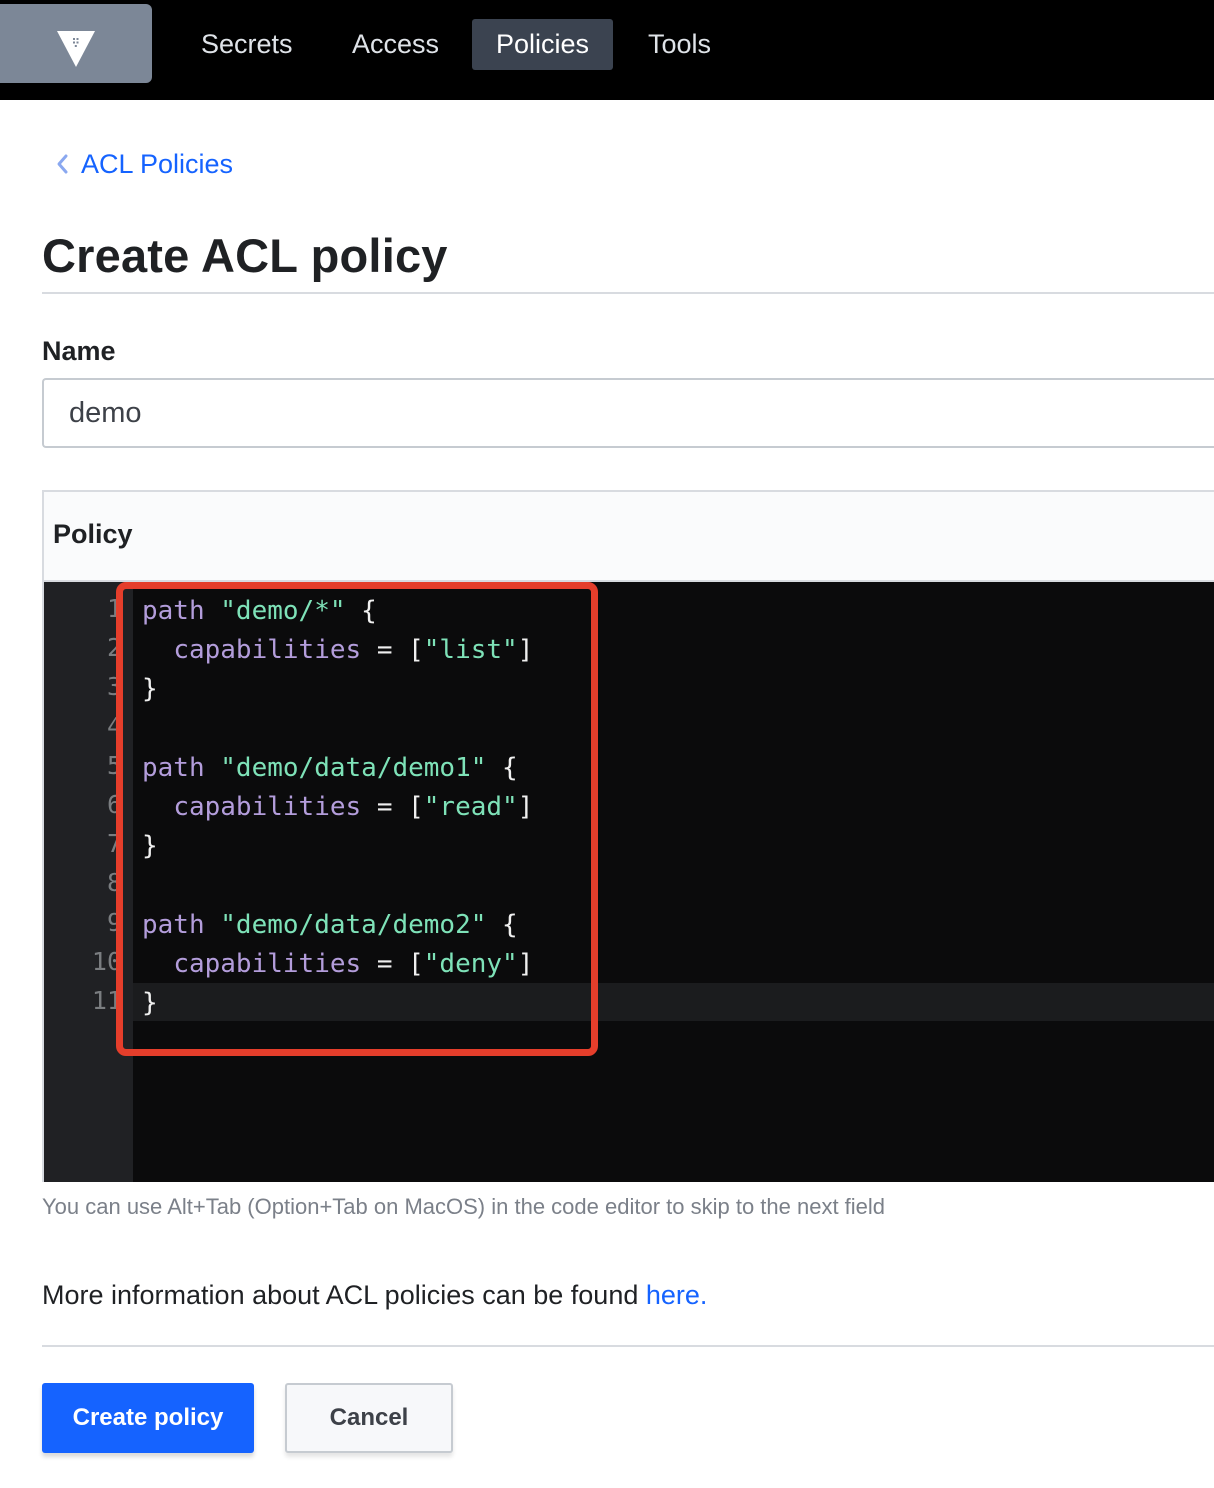 This screenshot has height=1488, width=1214. Describe the element at coordinates (245, 255) in the screenshot. I see `page-title: Create ACL policy` at that location.